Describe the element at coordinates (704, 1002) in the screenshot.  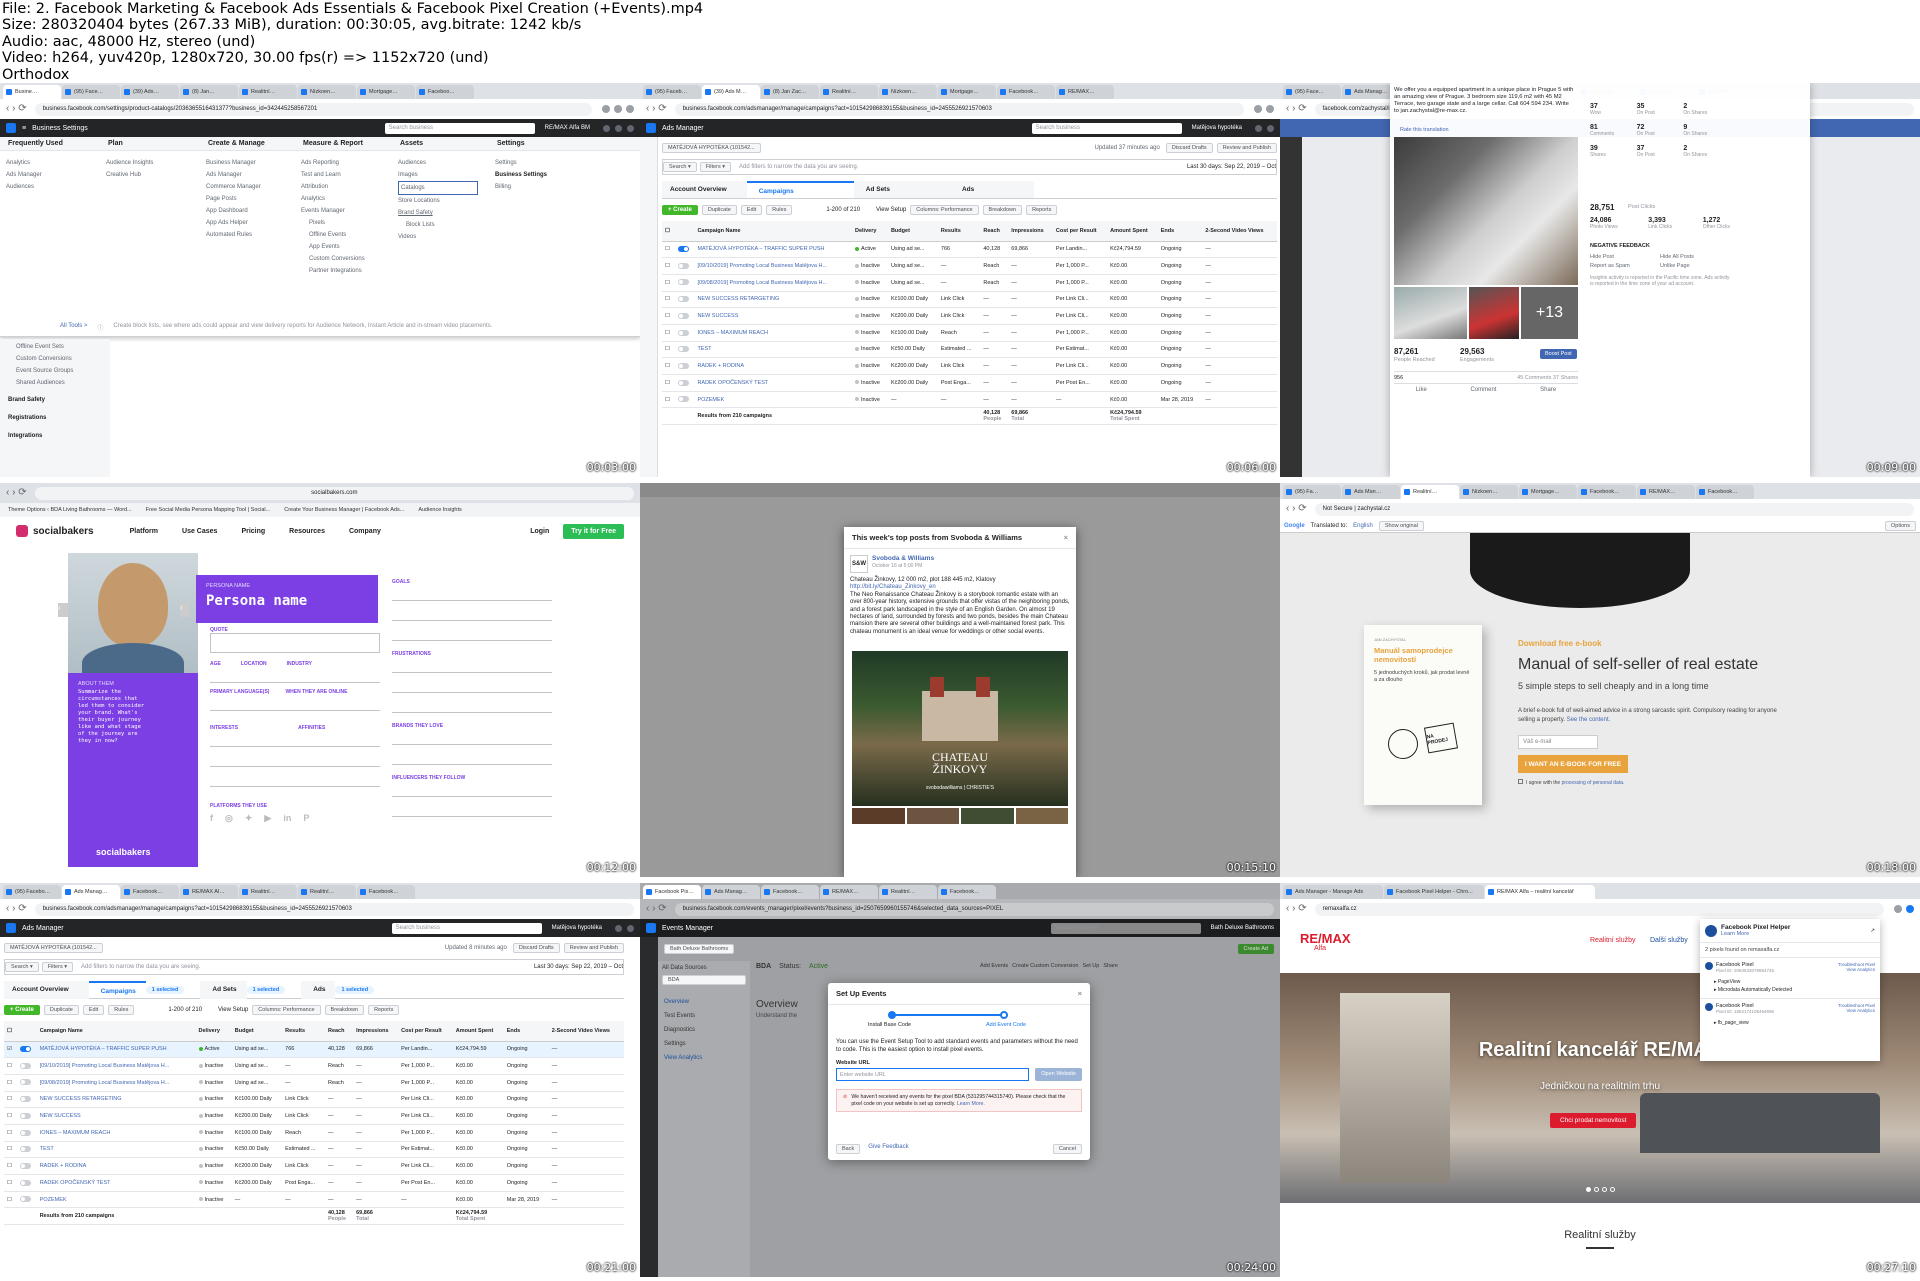
I see `side-overview: Overview` at that location.